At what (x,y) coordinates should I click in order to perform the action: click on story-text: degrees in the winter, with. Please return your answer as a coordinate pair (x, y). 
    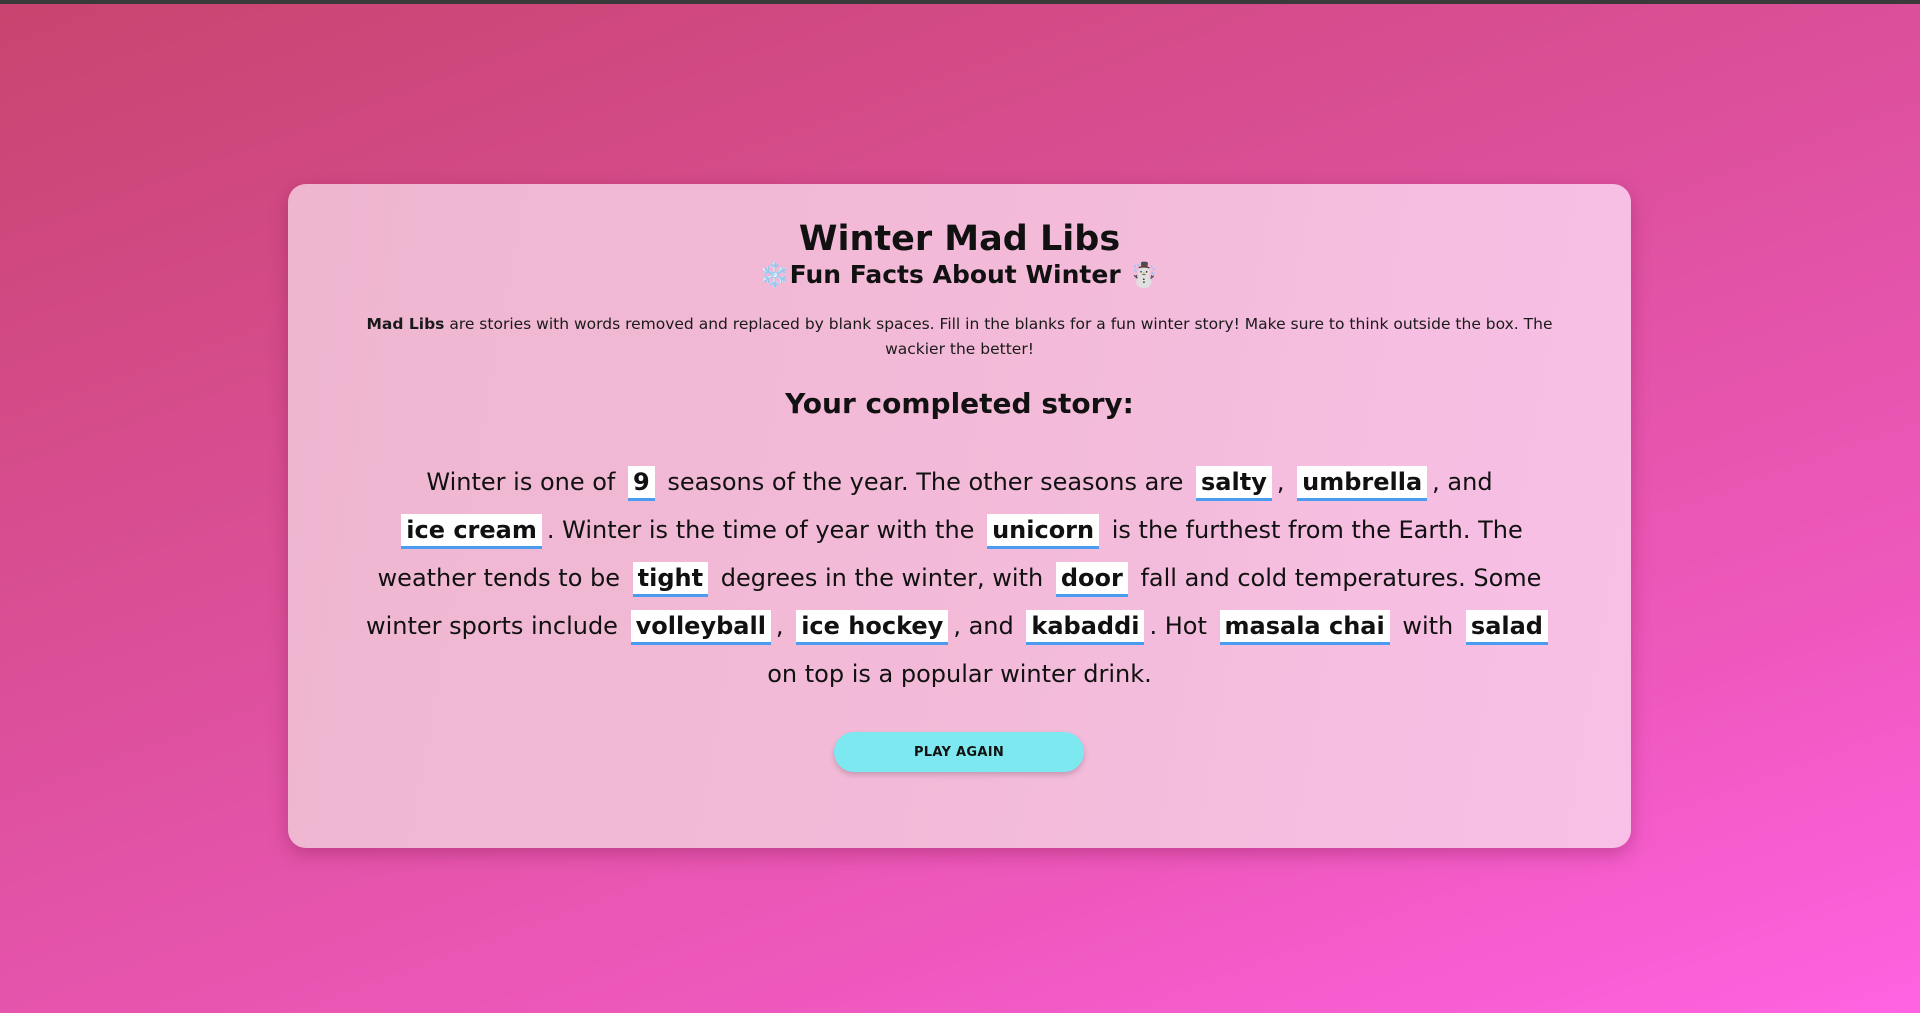
    Looking at the image, I should click on (882, 578).